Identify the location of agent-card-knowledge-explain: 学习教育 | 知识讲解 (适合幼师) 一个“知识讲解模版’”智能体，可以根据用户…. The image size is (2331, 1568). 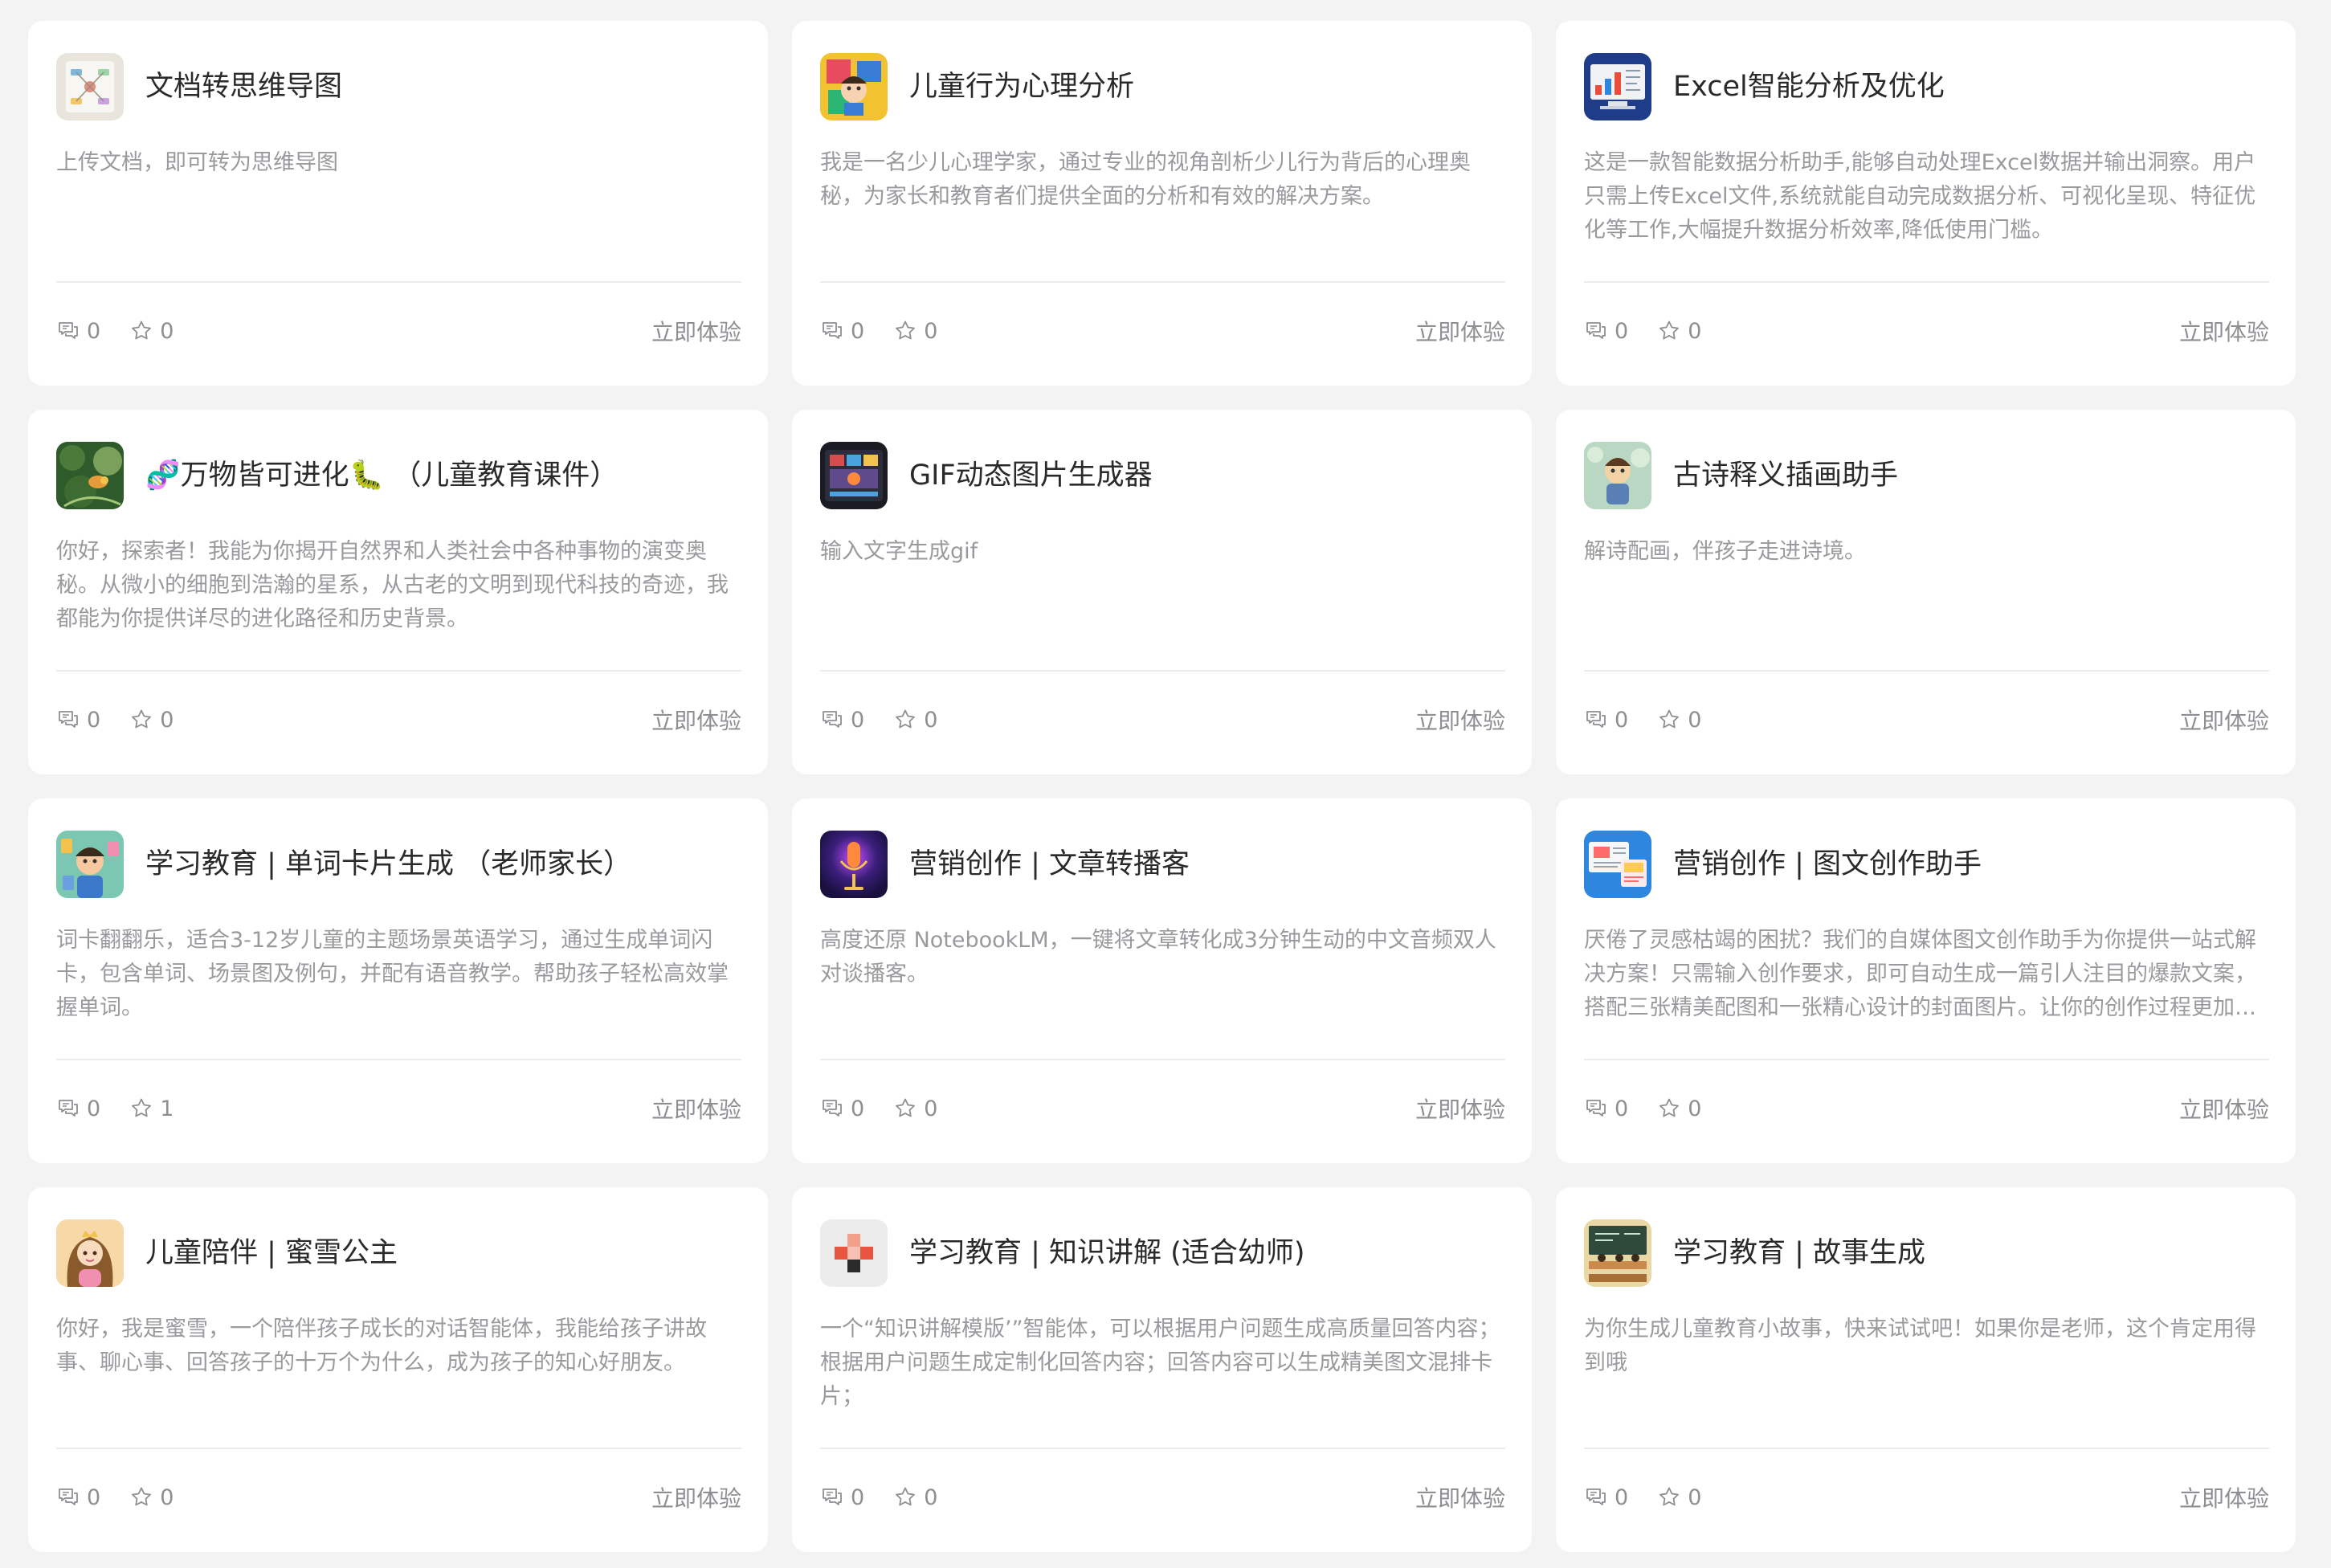
(1162, 1370).